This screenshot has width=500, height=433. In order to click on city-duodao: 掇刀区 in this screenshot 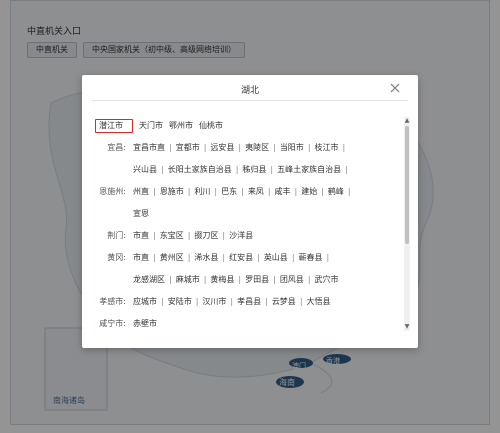, I will do `click(206, 236)`.